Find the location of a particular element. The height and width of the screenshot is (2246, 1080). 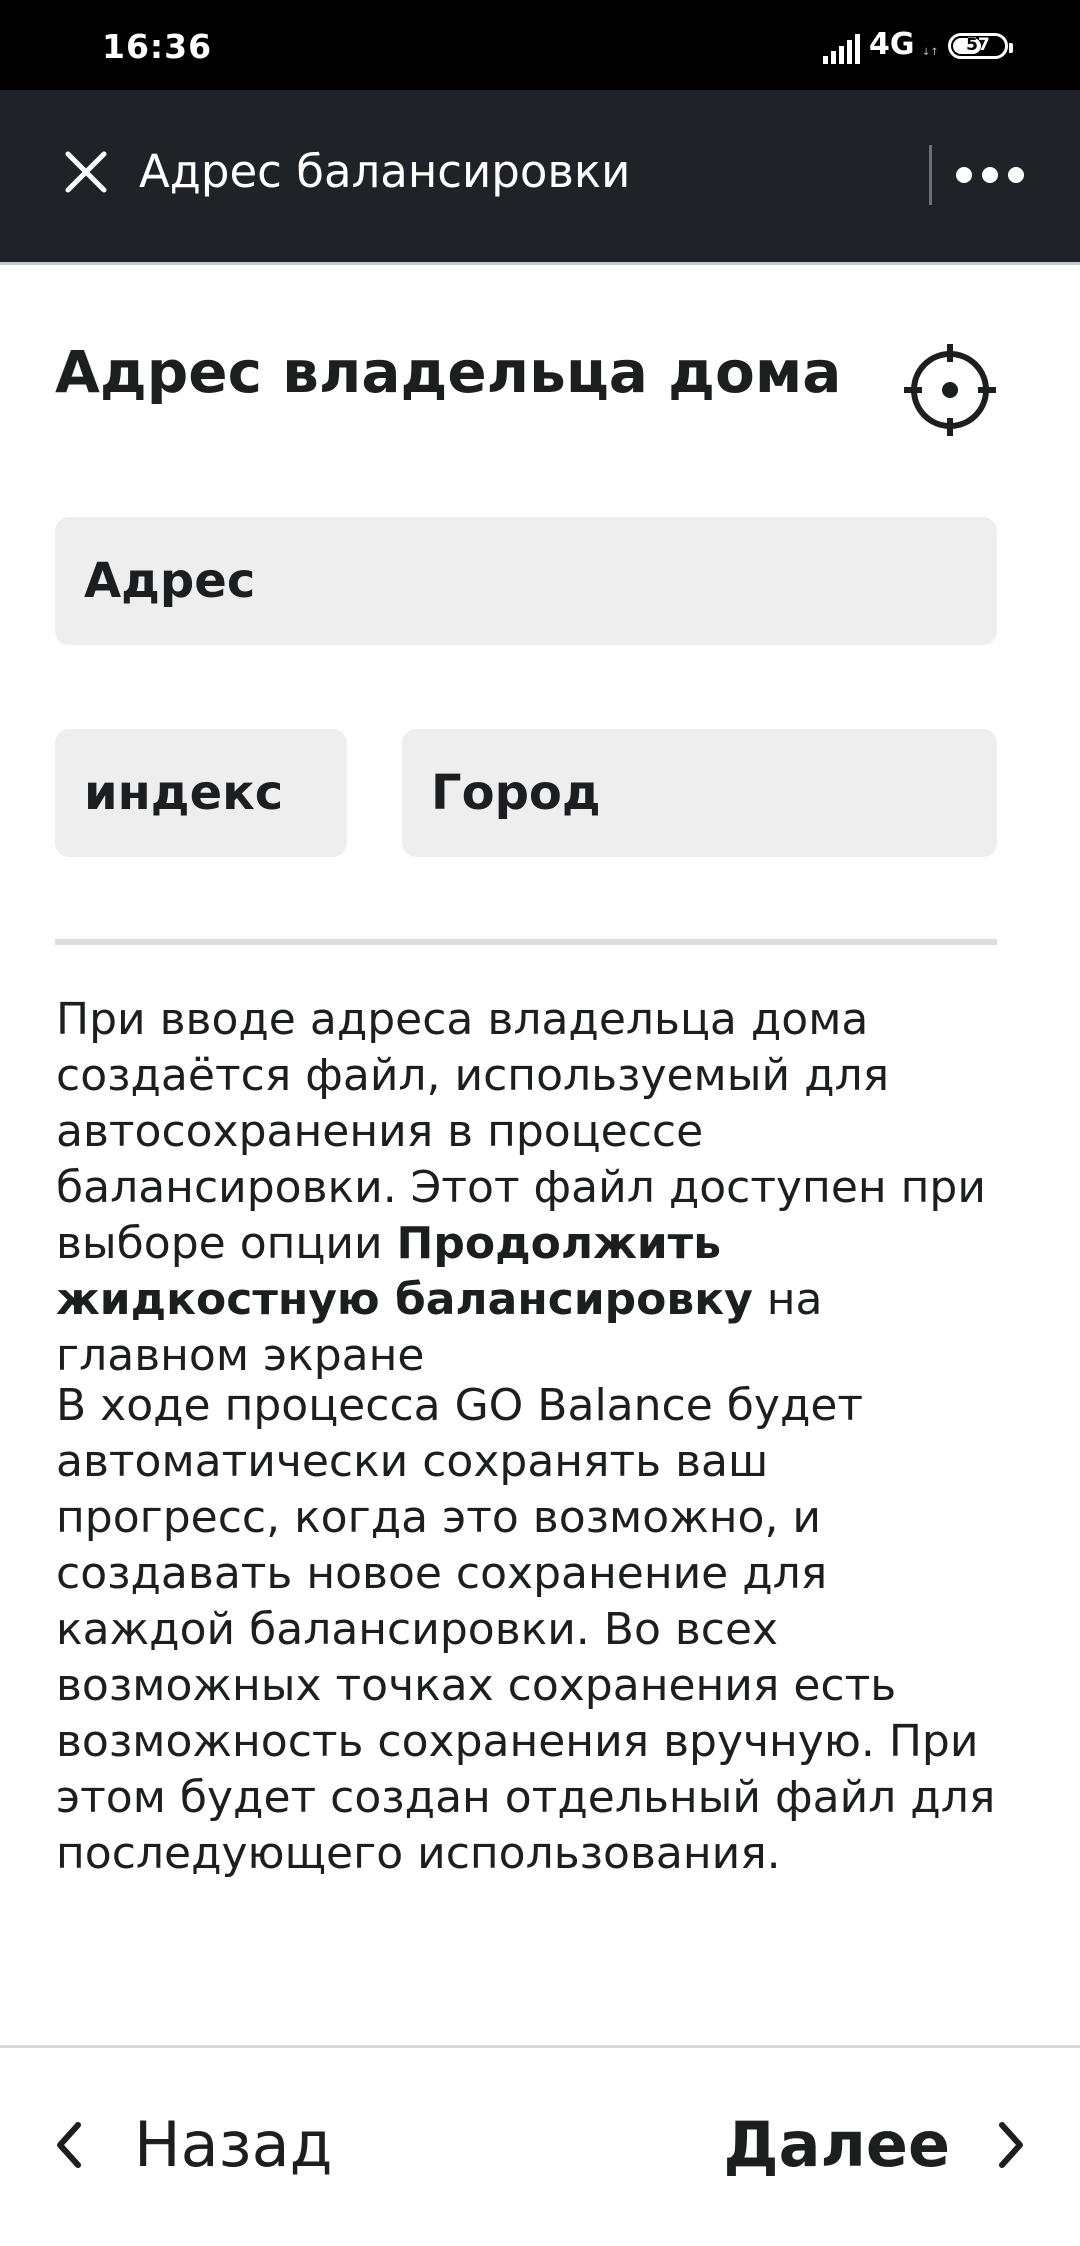

address-placeholder: Адрес is located at coordinates (170, 581).